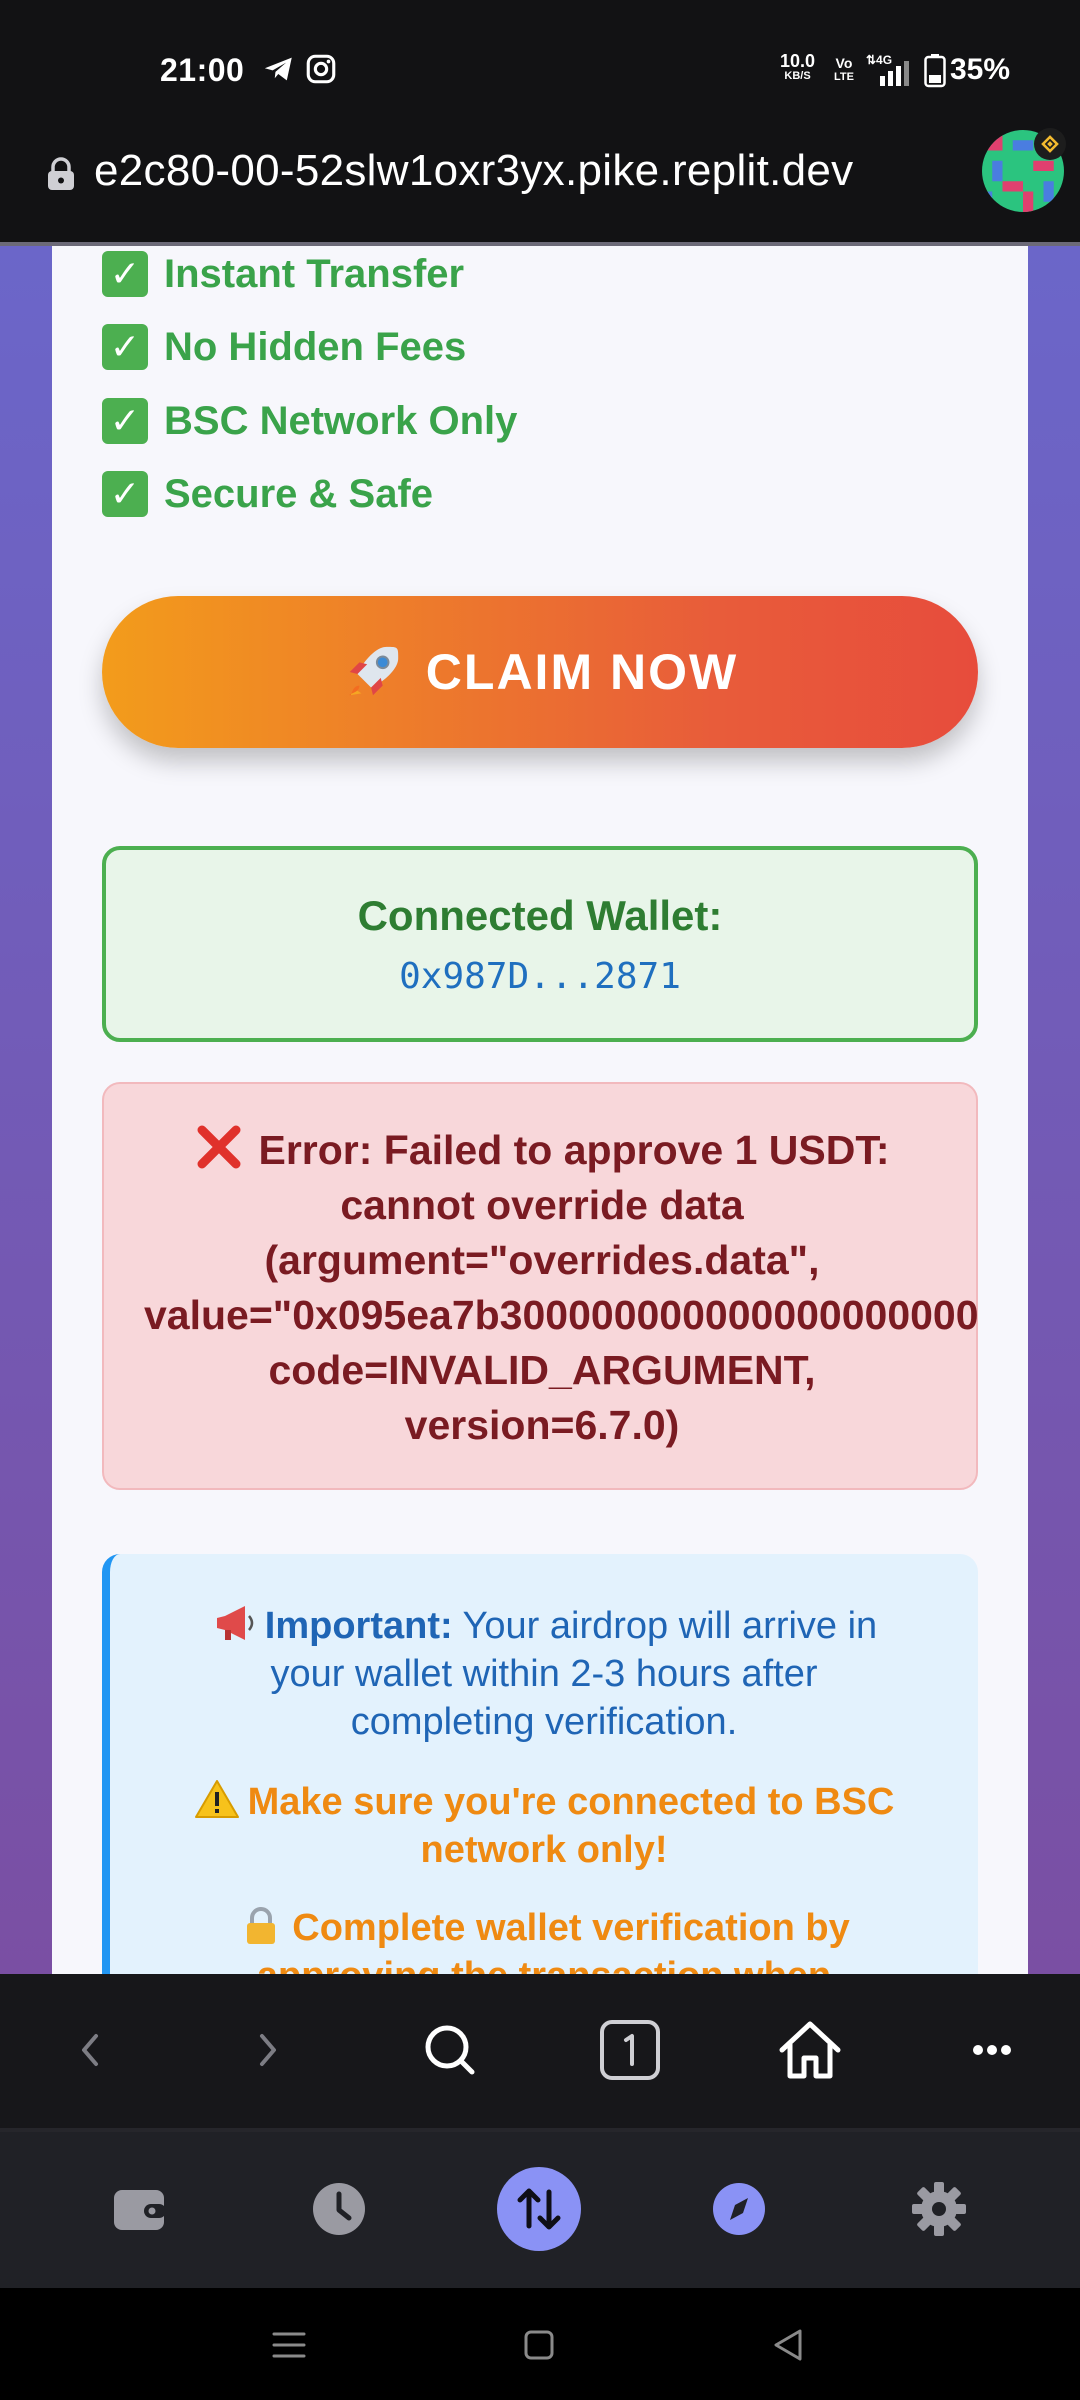 The width and height of the screenshot is (1080, 2400). I want to click on feature-item: ✓ BSC Network Only, so click(310, 421).